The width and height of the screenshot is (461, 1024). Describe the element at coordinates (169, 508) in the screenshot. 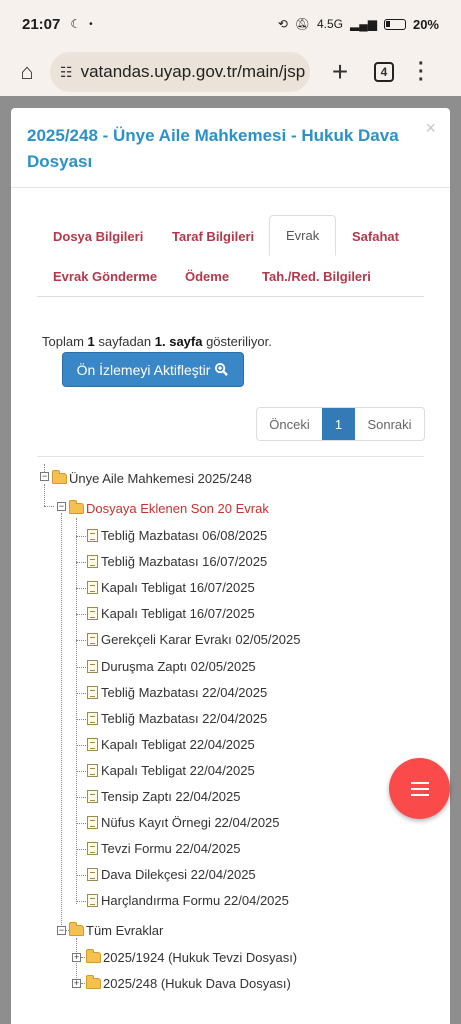

I see `tree-node-recent-docs: Dosyaya Eklenen Son 20 Evrak` at that location.